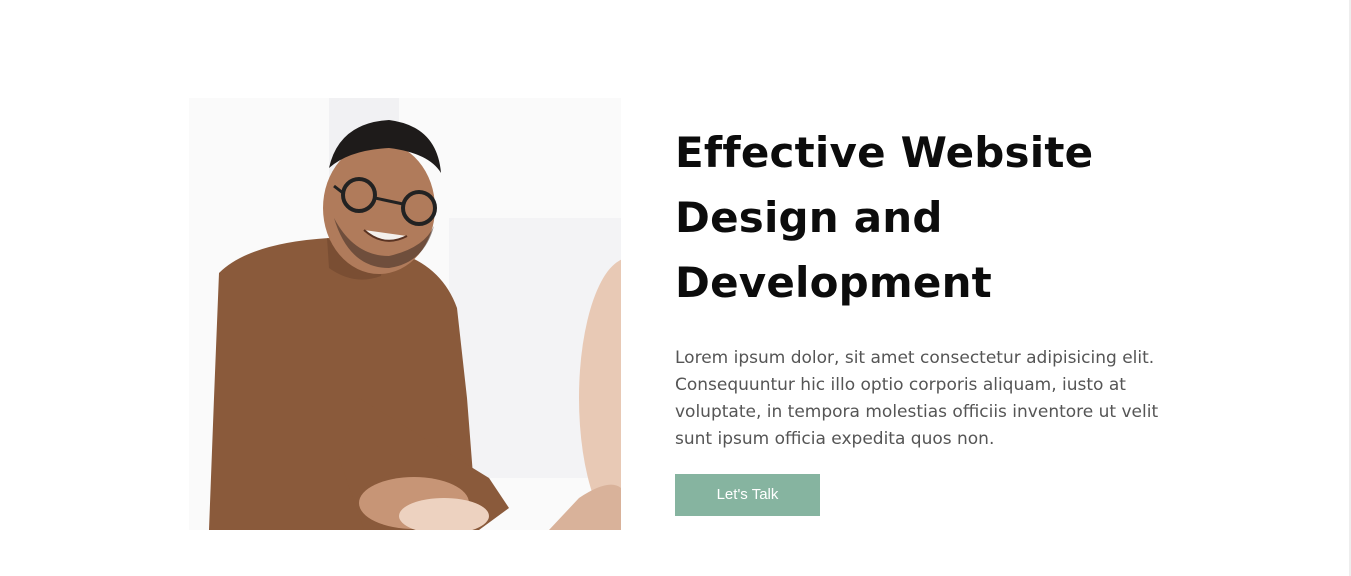 This screenshot has width=1351, height=576. What do you see at coordinates (833, 282) in the screenshot?
I see `hero-title-line: Development` at bounding box center [833, 282].